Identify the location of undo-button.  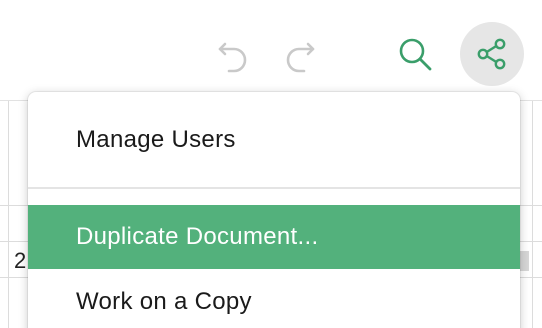
(234, 56).